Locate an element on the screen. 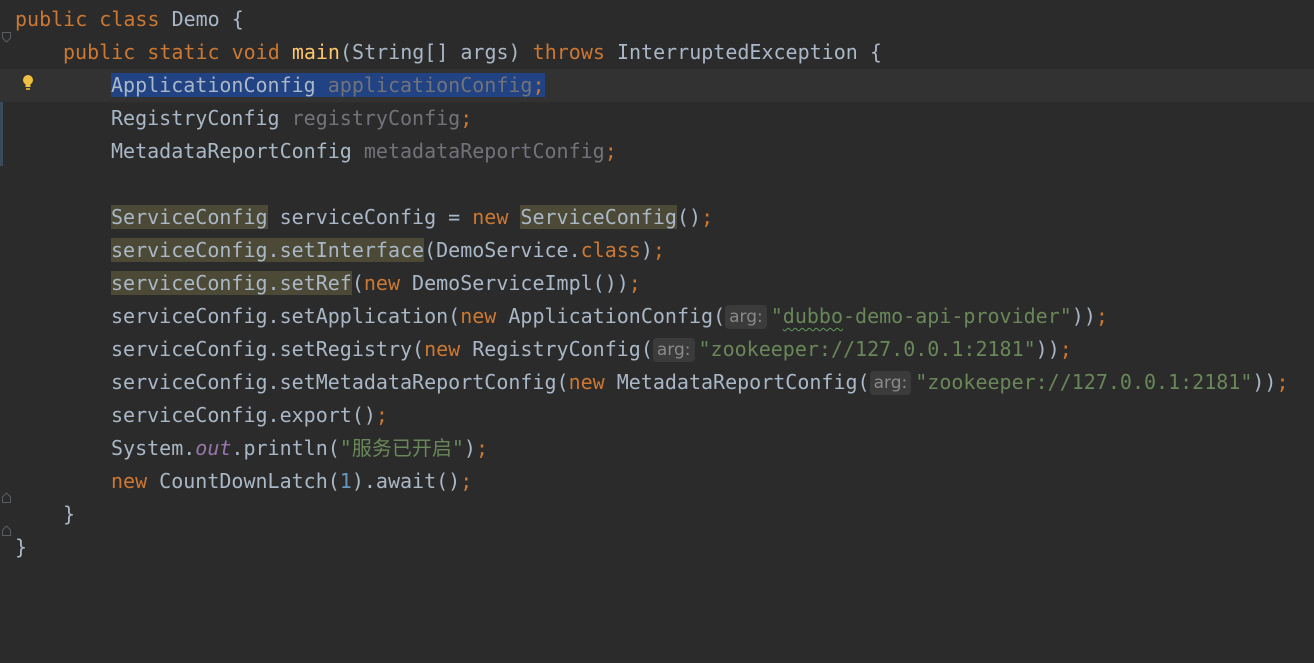 This screenshot has width=1314, height=663. call-parens: () is located at coordinates (689, 217).